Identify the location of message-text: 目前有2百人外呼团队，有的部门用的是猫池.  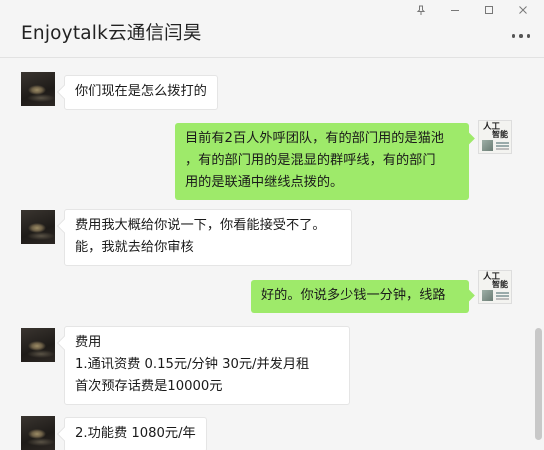
(314, 138).